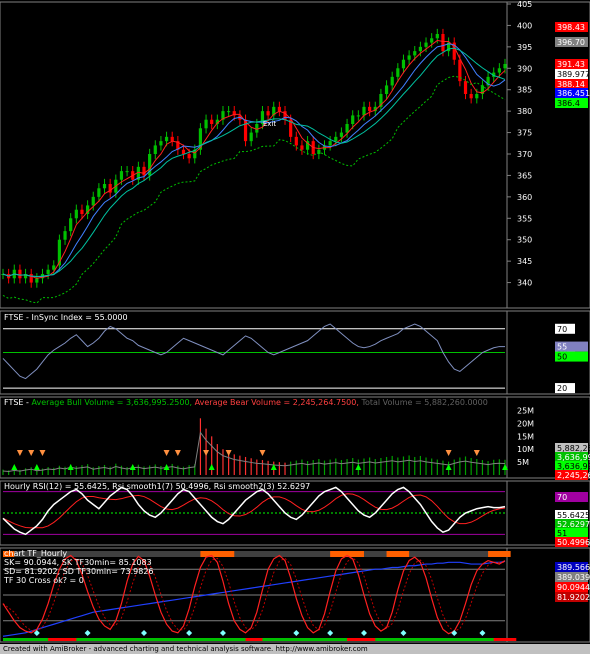  I want to click on volume-tick-20M: 20M, so click(525, 423).